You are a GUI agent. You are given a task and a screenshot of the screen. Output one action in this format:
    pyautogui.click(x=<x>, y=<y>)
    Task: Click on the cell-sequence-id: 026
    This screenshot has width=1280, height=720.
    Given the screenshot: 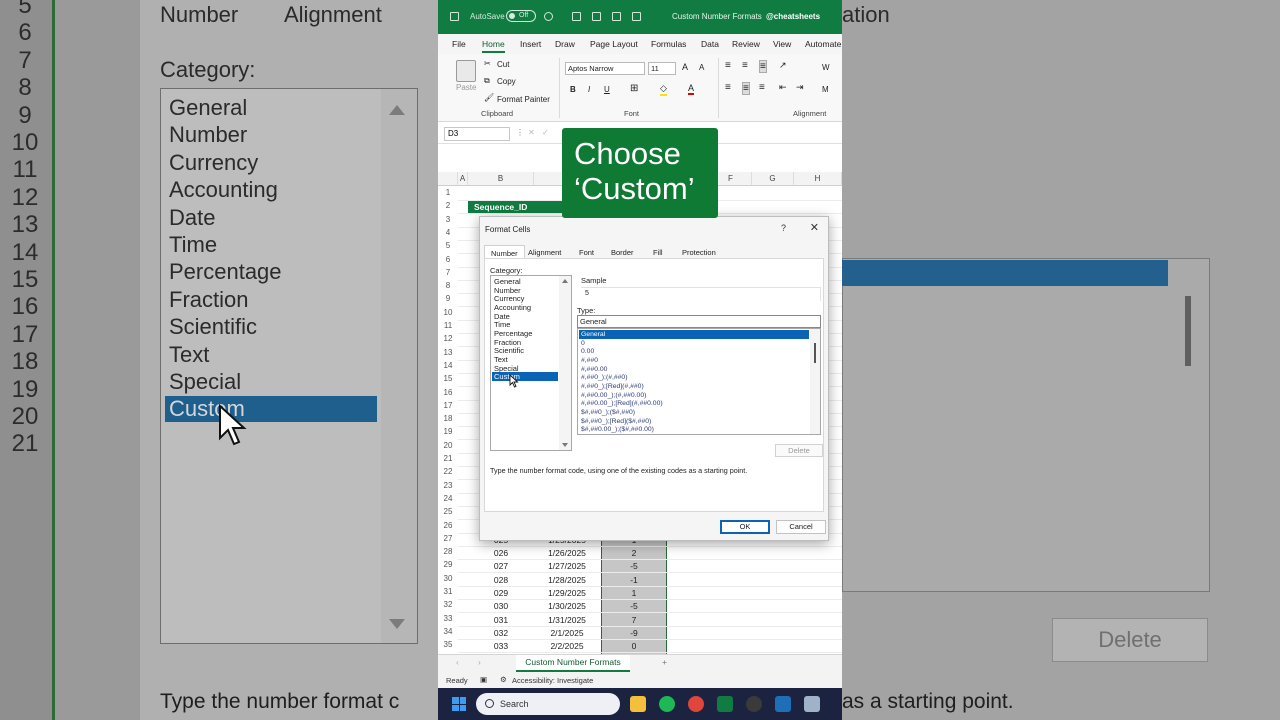 What is the action you would take?
    pyautogui.click(x=501, y=553)
    